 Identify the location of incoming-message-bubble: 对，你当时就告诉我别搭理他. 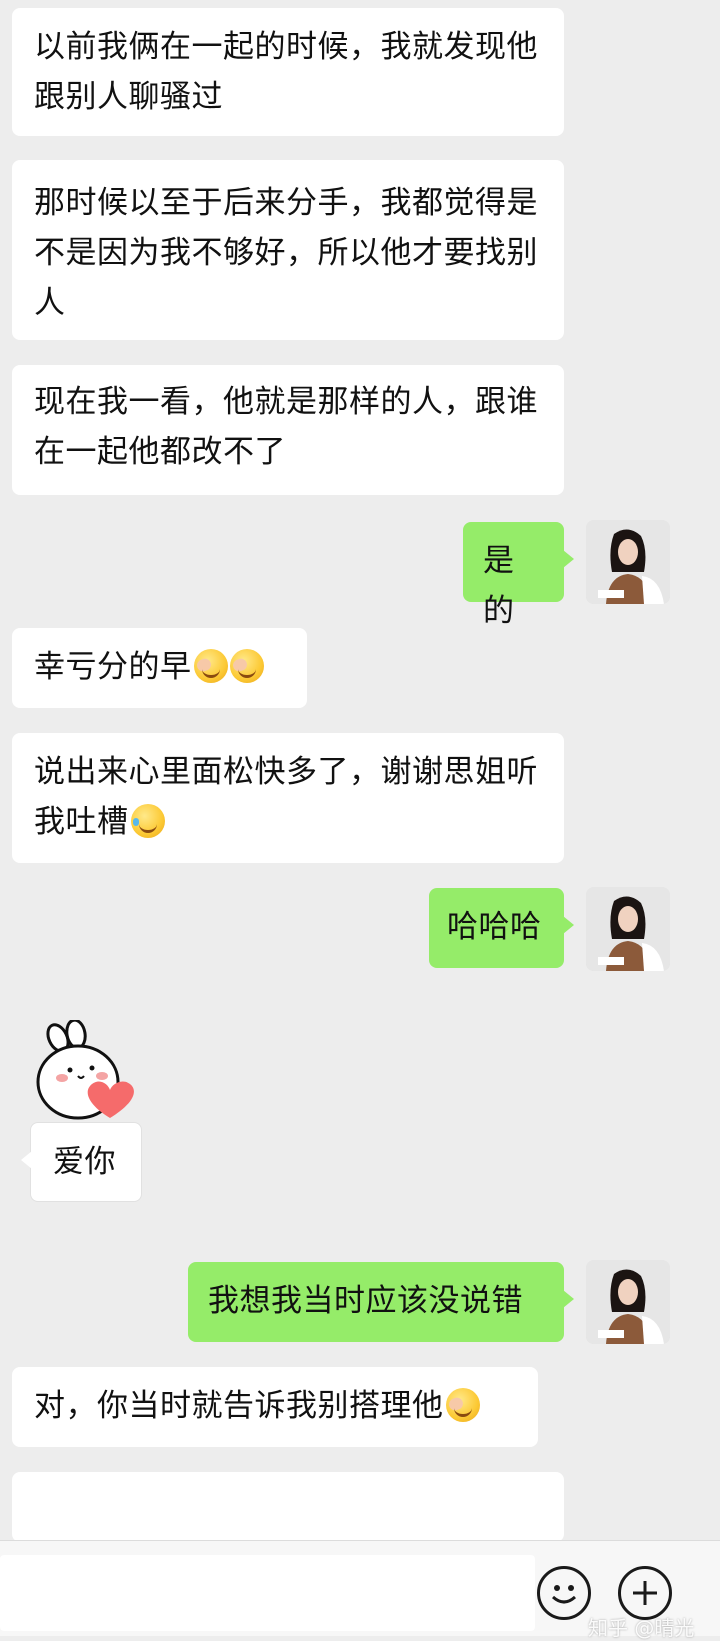
(275, 1407).